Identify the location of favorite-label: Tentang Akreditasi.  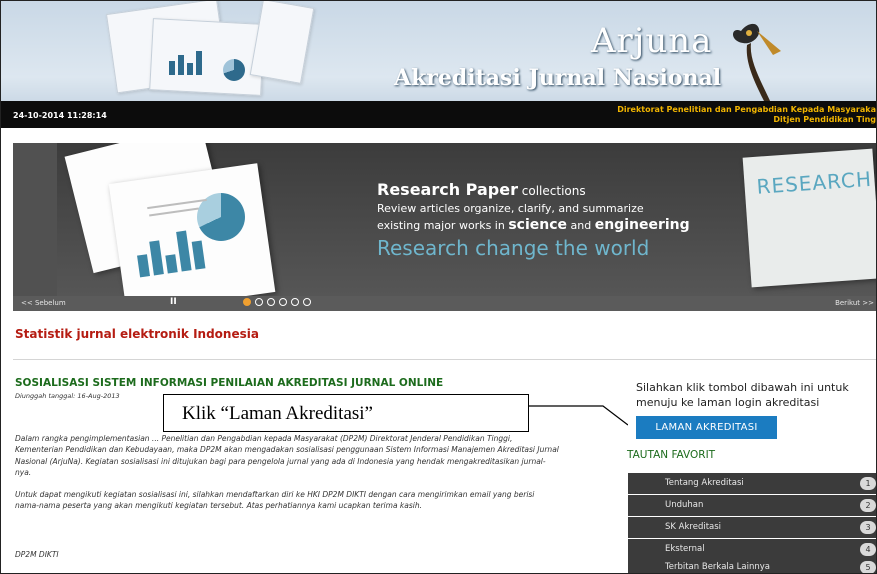
(704, 483).